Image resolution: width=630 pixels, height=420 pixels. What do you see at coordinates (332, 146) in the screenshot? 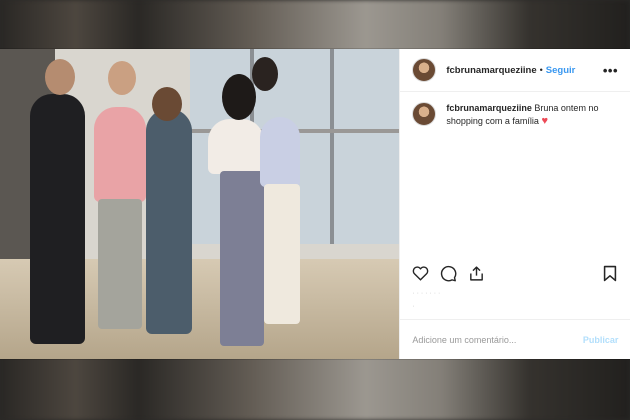
I see `photo-window-frame` at bounding box center [332, 146].